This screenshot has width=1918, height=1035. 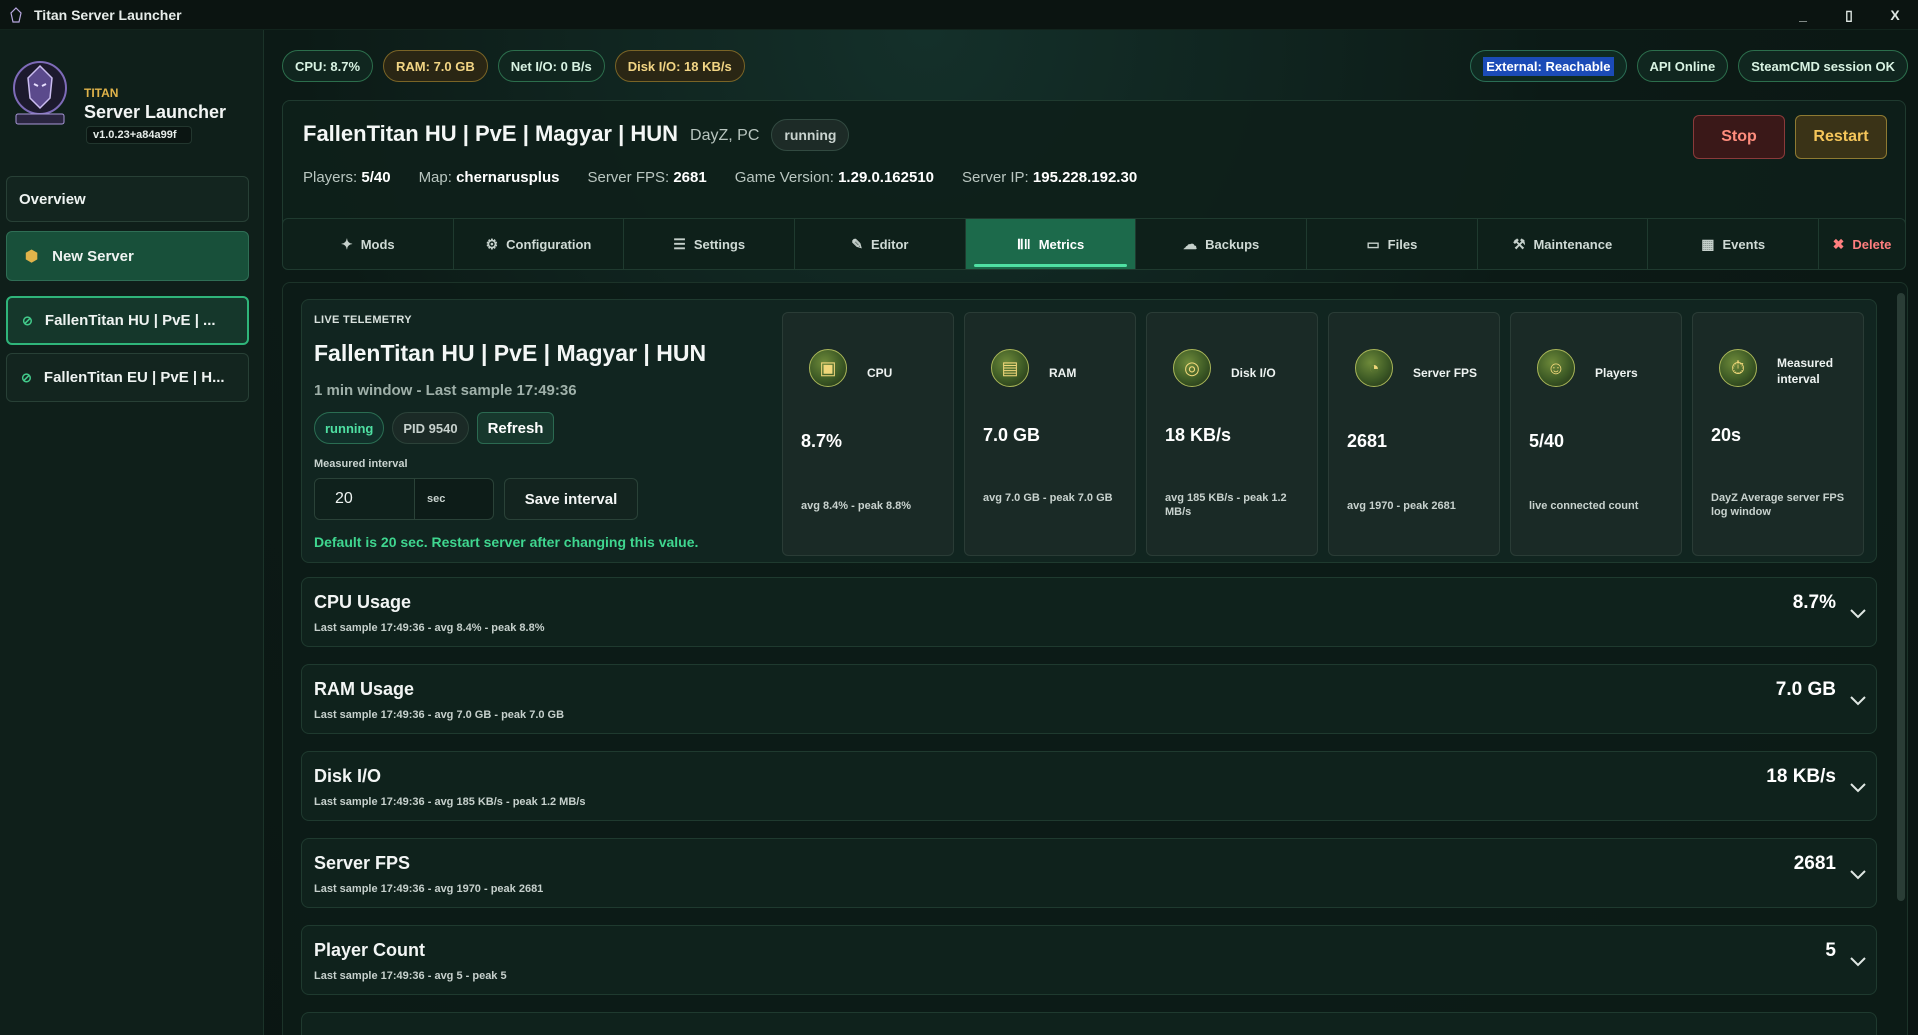 I want to click on brand: TITAN Server Launcher v1.0.23+a84a99f, so click(x=133, y=106).